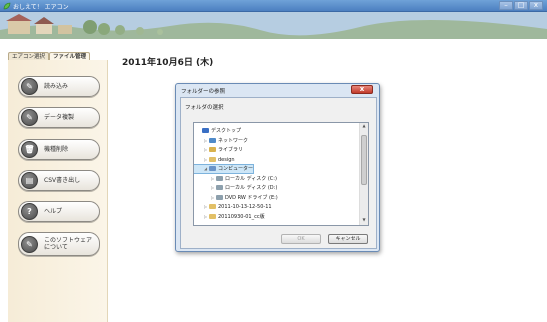  What do you see at coordinates (53, 211) in the screenshot?
I see `help-button-label: ヘルプ` at bounding box center [53, 211].